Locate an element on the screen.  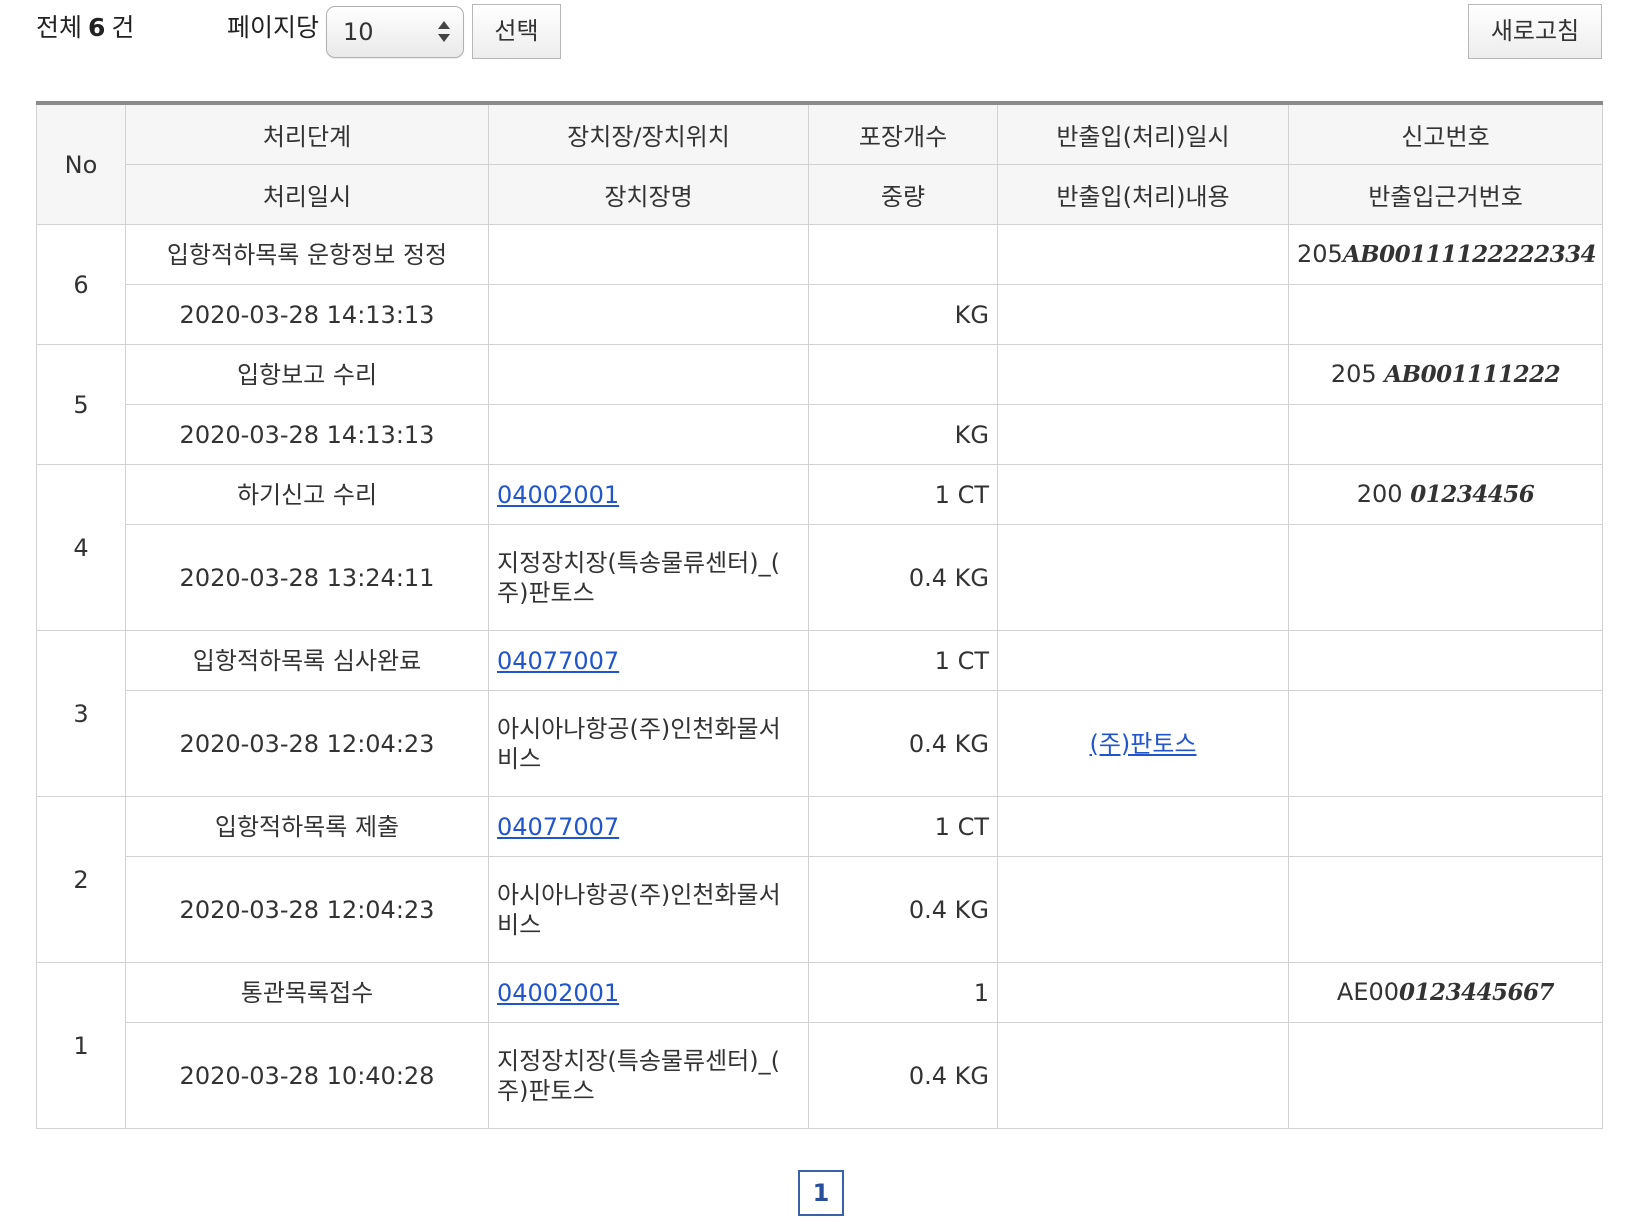
total-count: 6 is located at coordinates (97, 27).